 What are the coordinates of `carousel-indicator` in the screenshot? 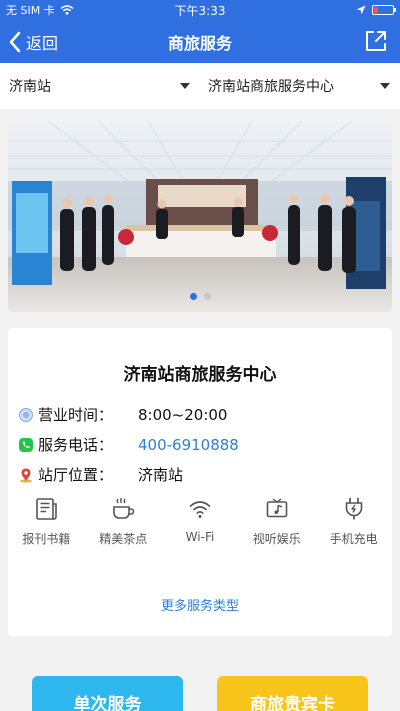 It's located at (200, 296).